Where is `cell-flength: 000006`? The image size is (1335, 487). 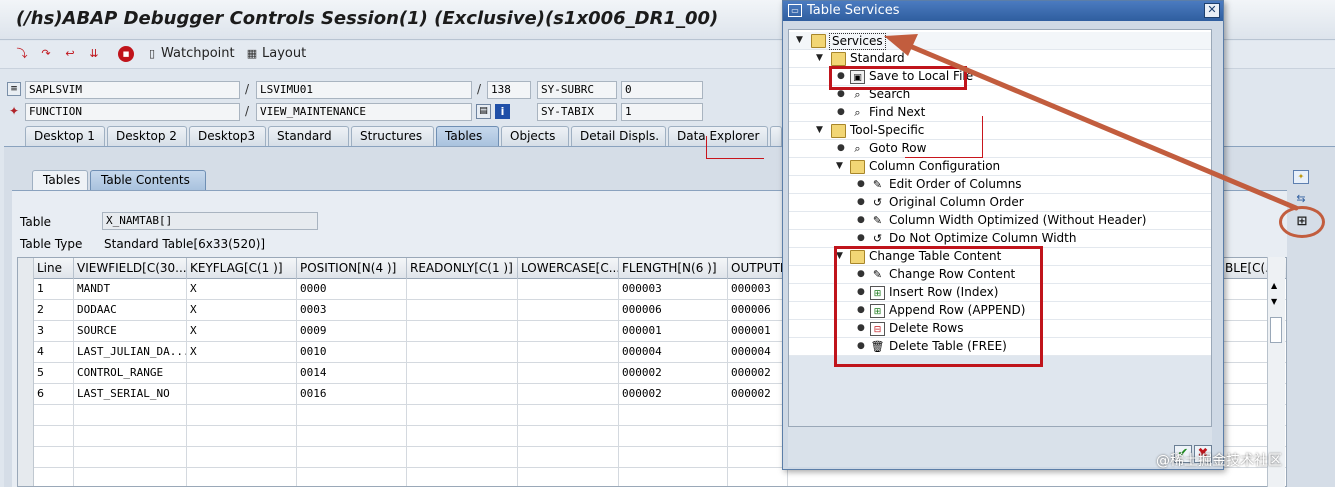 cell-flength: 000006 is located at coordinates (673, 310).